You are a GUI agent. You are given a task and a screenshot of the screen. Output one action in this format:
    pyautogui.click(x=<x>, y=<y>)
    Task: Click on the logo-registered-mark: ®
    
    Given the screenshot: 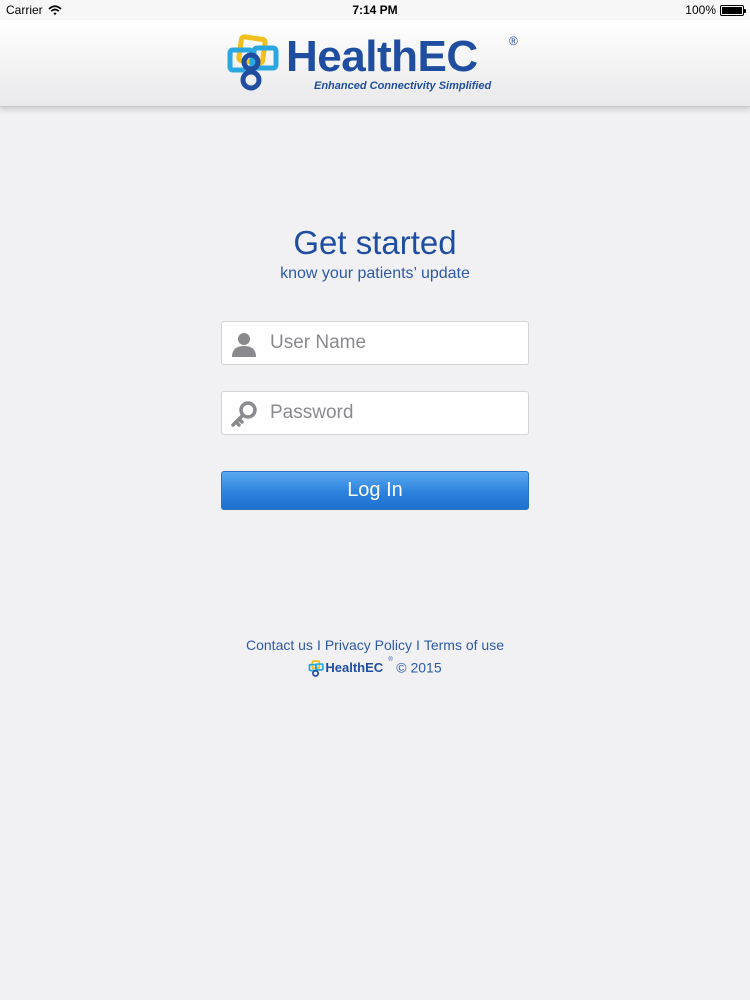 What is the action you would take?
    pyautogui.click(x=513, y=41)
    